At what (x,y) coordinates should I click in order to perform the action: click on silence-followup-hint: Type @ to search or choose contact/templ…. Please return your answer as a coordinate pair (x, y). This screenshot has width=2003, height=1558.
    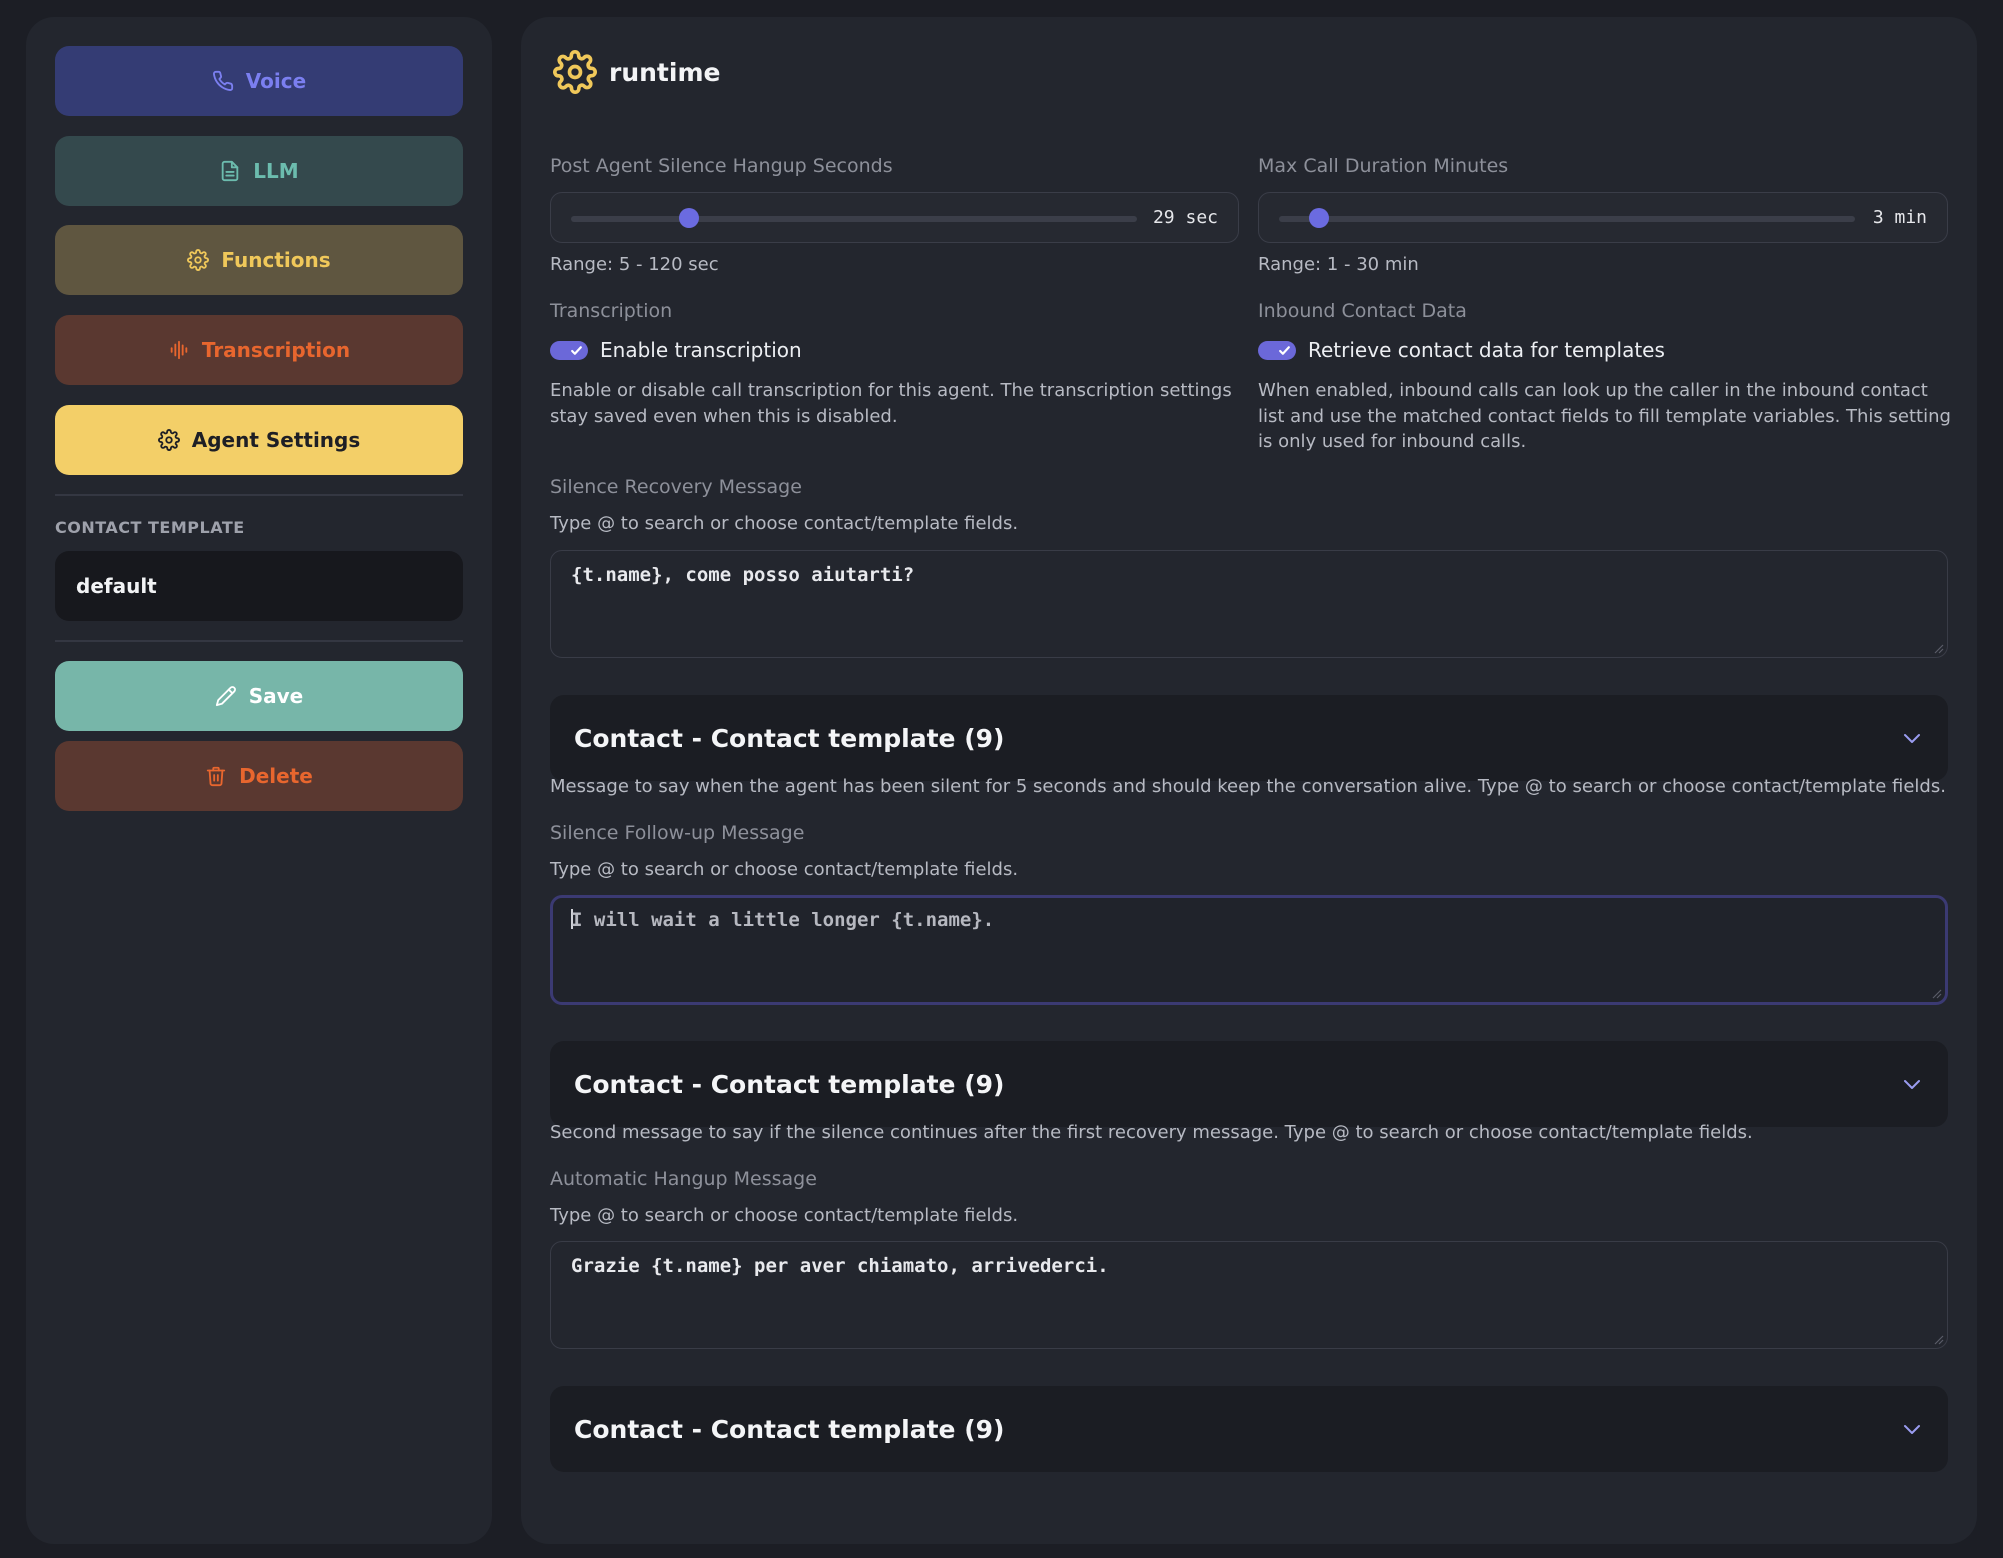
    Looking at the image, I should click on (784, 869).